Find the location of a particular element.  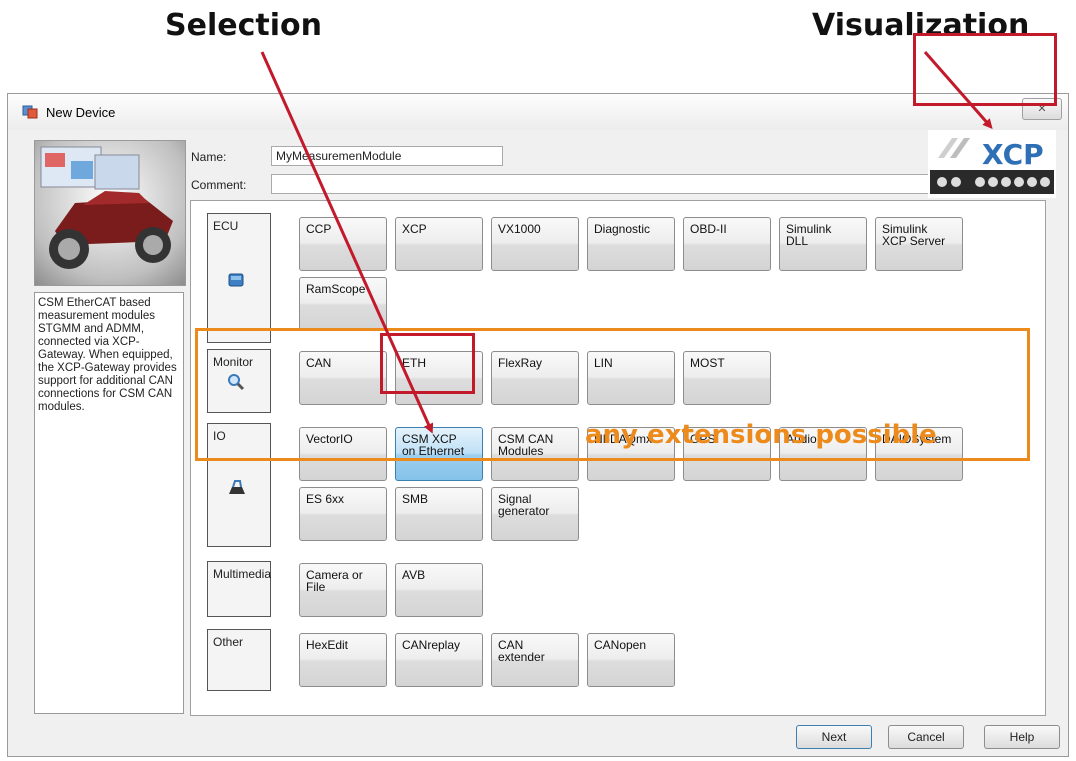

window-title: New Device is located at coordinates (81, 112).